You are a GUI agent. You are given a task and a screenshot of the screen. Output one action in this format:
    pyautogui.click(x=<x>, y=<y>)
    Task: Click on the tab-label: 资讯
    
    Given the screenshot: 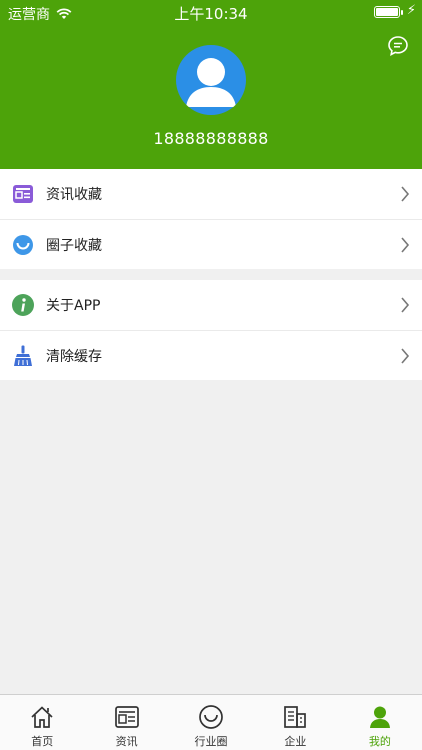 What is the action you would take?
    pyautogui.click(x=126, y=741)
    